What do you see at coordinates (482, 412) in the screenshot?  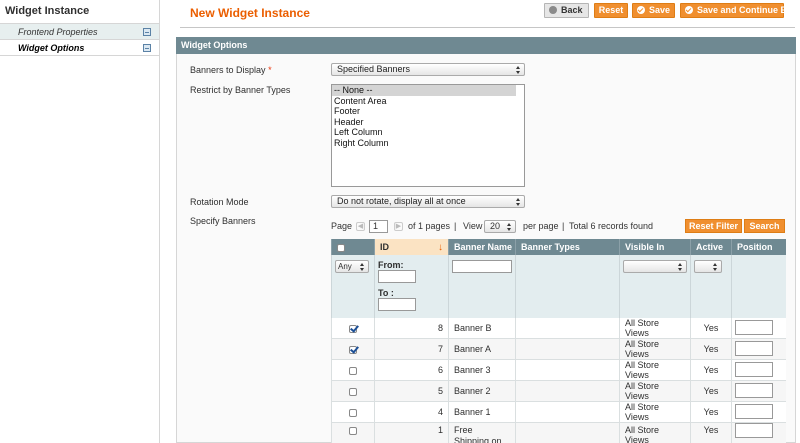 I see `row-banner-name: Banner 1` at bounding box center [482, 412].